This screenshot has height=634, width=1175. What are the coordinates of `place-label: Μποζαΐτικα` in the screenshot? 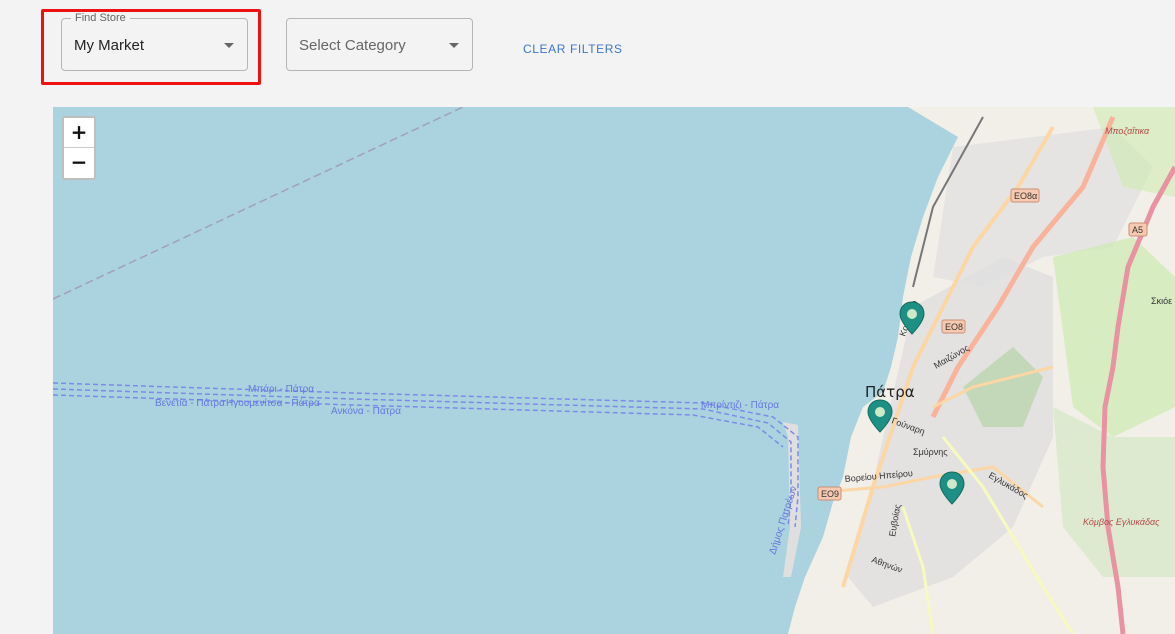 It's located at (1127, 131).